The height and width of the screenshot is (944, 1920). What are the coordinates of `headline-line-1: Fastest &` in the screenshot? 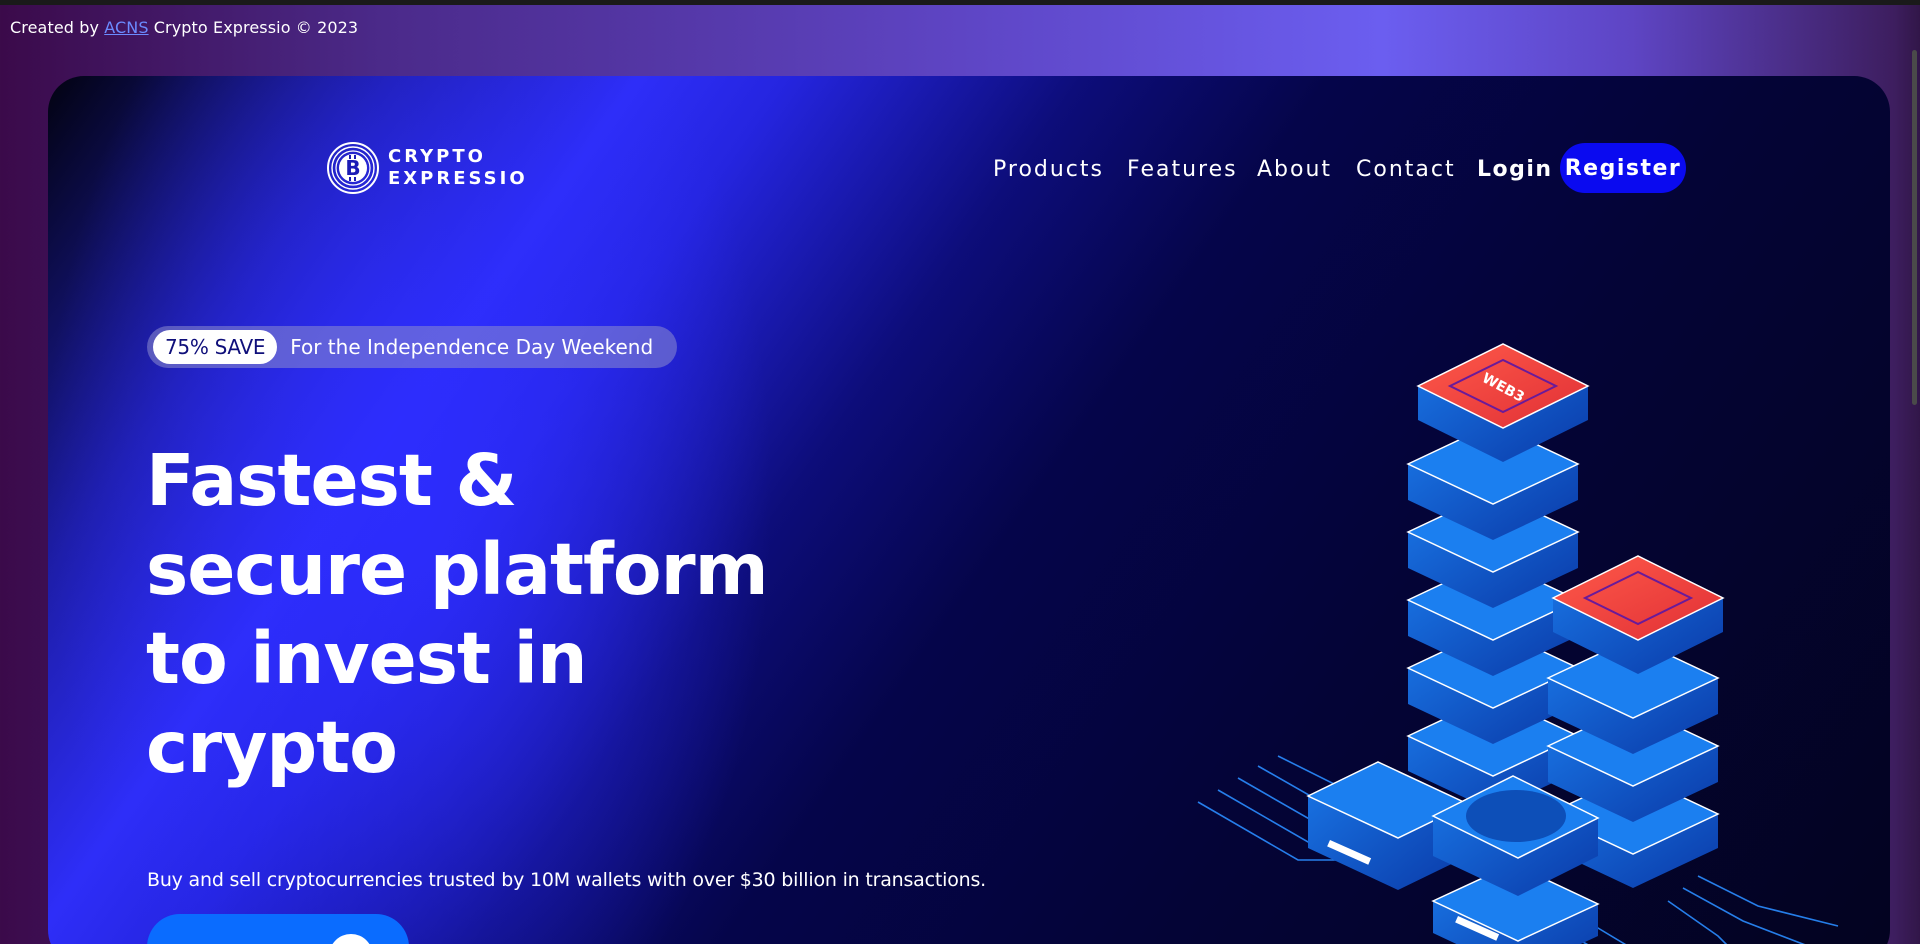 It's located at (331, 480).